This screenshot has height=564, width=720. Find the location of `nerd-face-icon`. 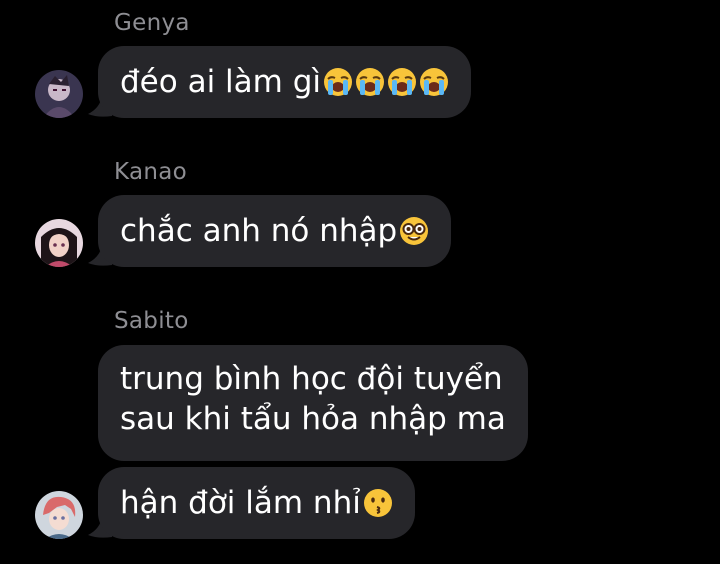

nerd-face-icon is located at coordinates (414, 231).